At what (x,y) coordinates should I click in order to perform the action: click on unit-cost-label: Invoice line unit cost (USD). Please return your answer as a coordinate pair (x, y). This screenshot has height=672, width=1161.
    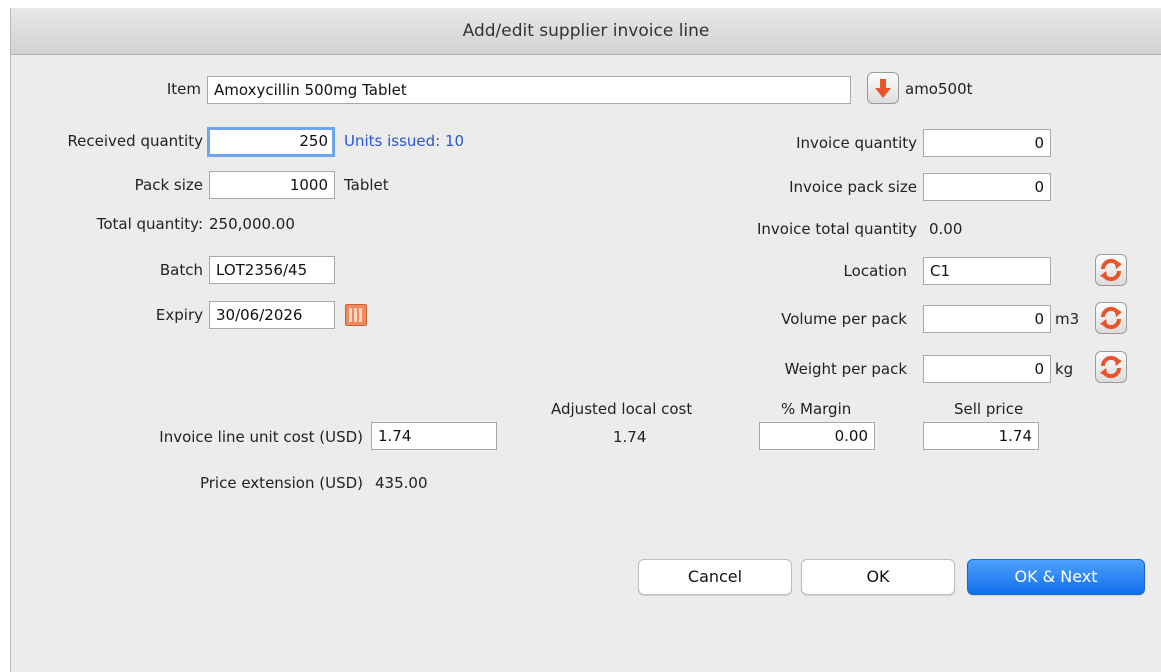
    Looking at the image, I should click on (261, 437).